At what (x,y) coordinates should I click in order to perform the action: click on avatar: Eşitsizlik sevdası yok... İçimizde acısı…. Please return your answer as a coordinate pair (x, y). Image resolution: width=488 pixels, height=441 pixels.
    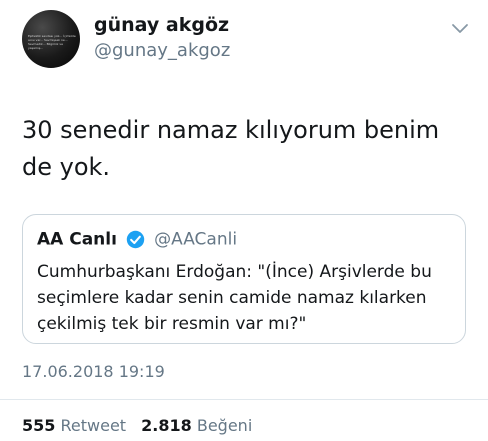
    Looking at the image, I should click on (51, 39).